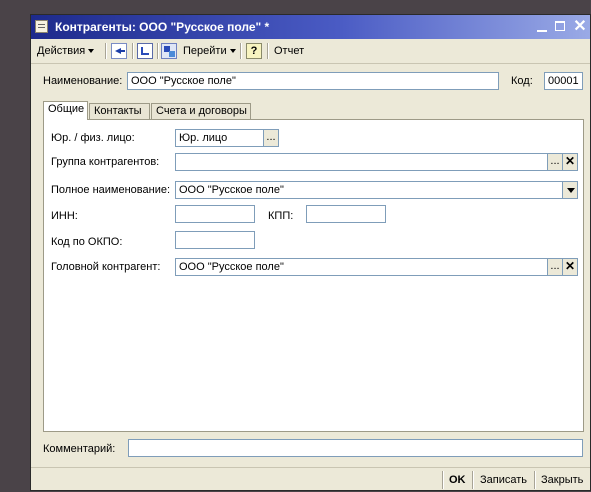 The width and height of the screenshot is (591, 492). What do you see at coordinates (105, 162) in the screenshot?
I see `group-label: Группа контрагентов:` at bounding box center [105, 162].